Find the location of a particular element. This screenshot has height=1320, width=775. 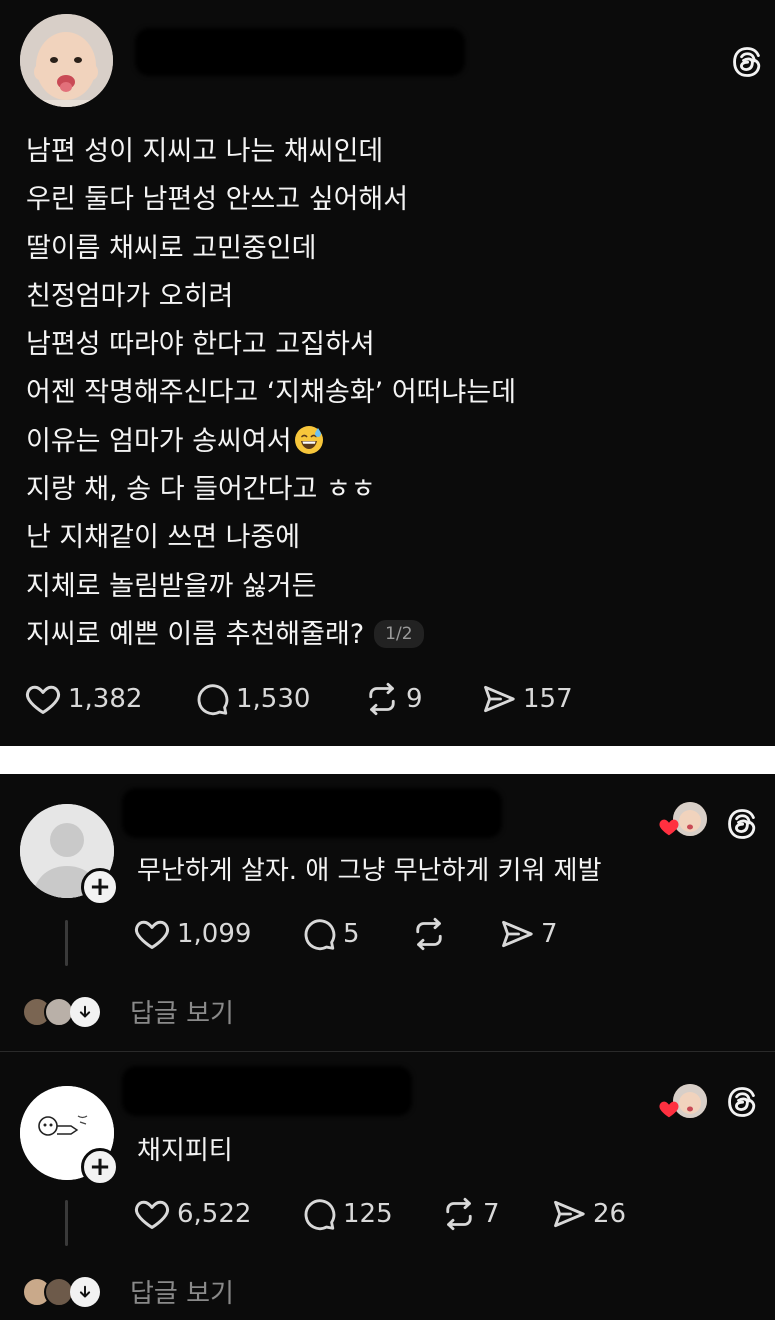

post-line: 지씨로 예쁜 이름 추천해줄래? 1/2 is located at coordinates (376, 635).